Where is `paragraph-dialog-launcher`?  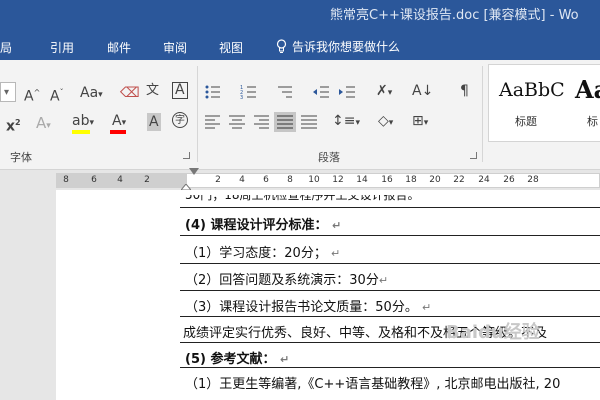
paragraph-dialog-launcher is located at coordinates (473, 155).